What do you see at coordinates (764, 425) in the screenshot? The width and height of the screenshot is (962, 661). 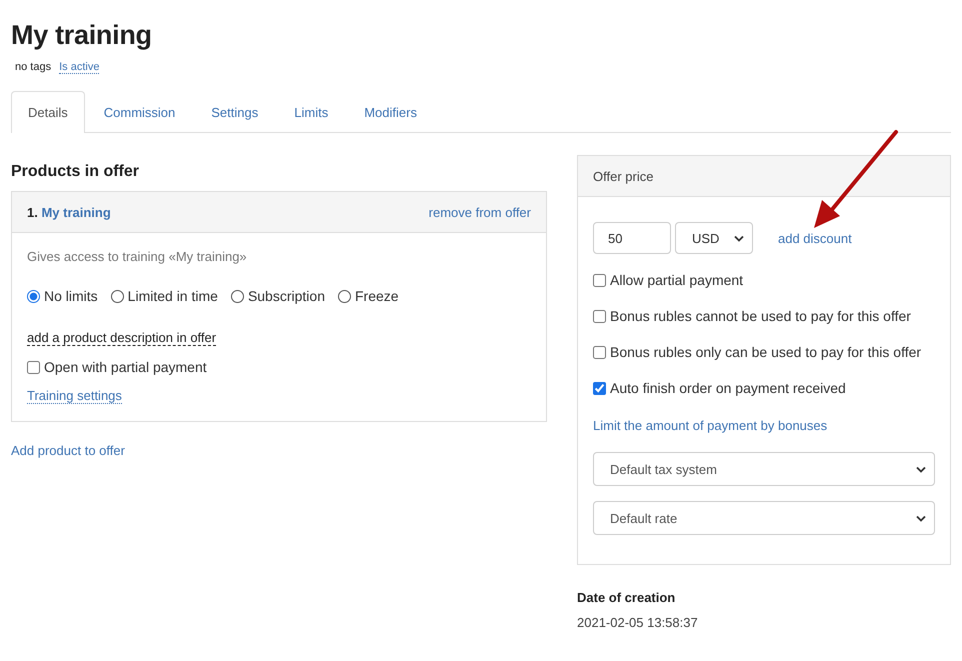 I see `bonus-limit-link: Limit the amount of payment by bonuses` at bounding box center [764, 425].